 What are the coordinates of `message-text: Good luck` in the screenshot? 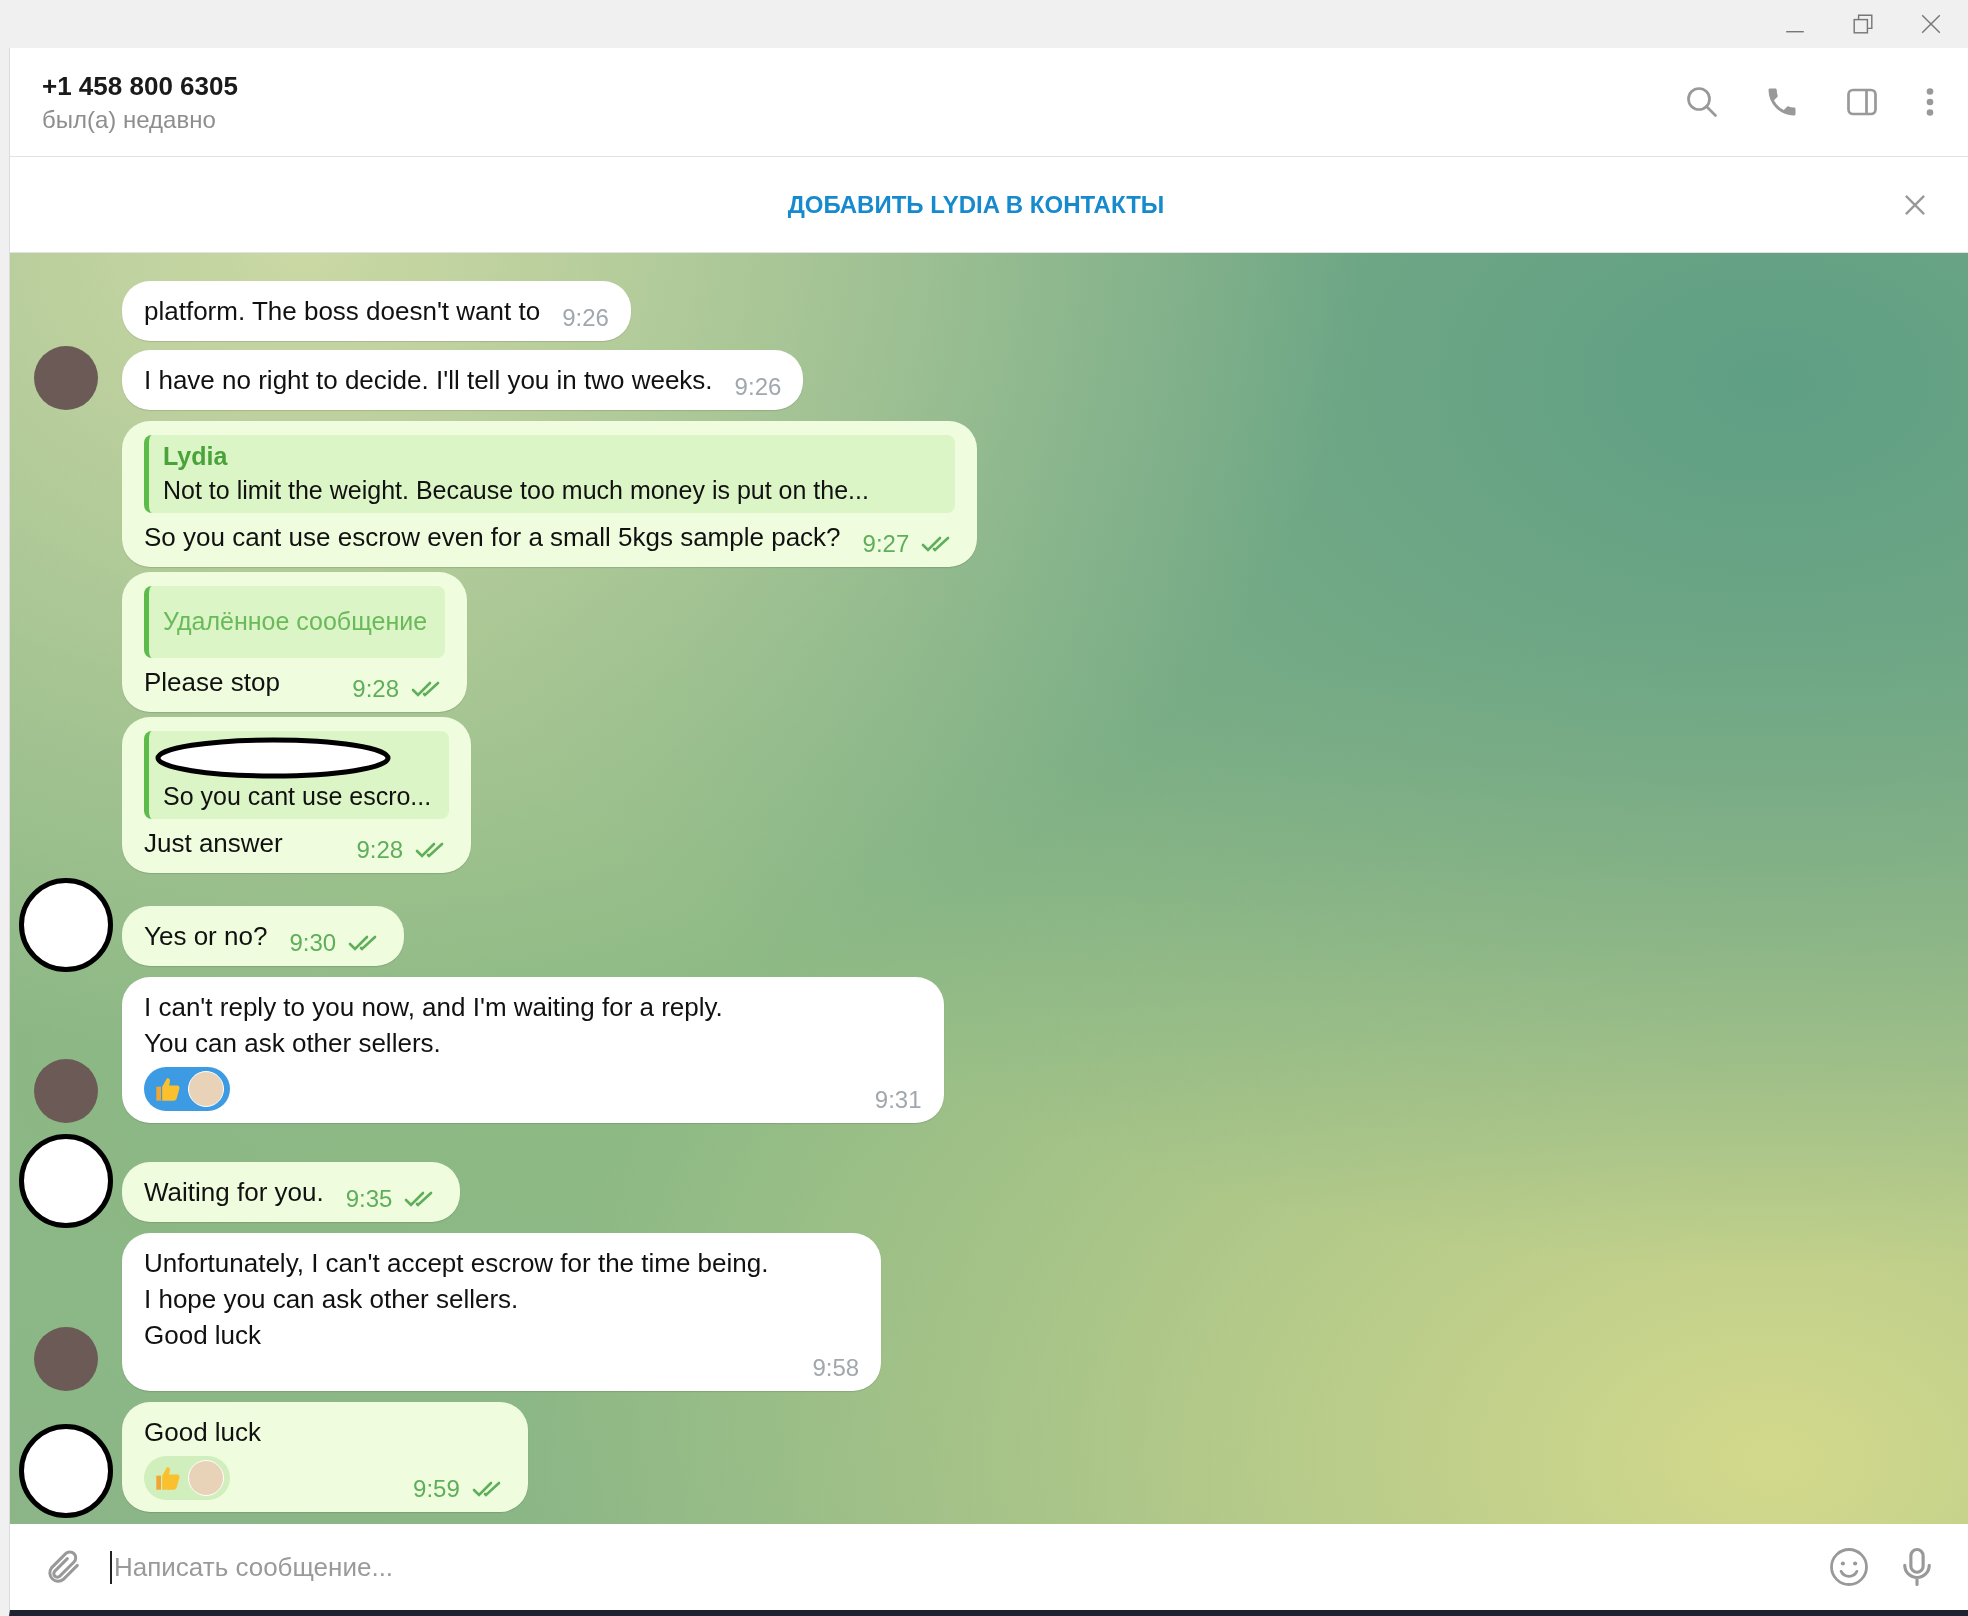 It's located at (203, 1432).